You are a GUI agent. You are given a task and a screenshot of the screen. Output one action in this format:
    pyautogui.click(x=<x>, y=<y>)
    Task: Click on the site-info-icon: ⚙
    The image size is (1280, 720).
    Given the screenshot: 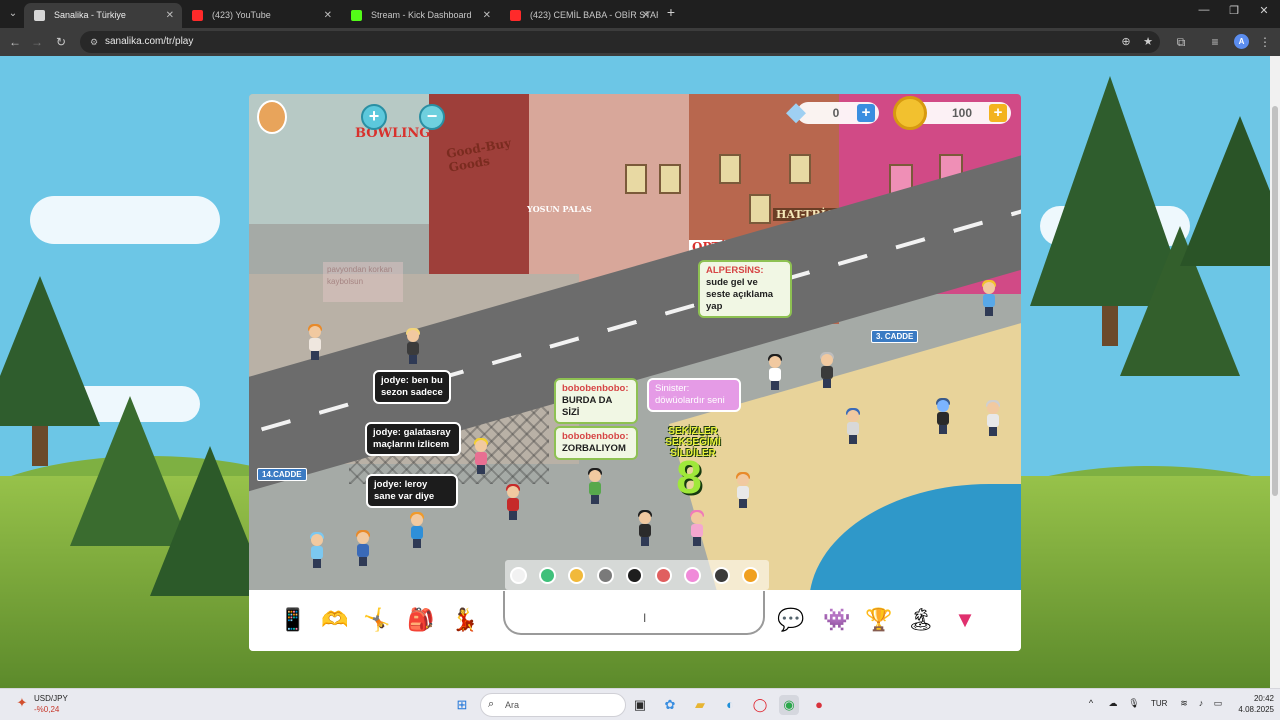 What is the action you would take?
    pyautogui.click(x=94, y=42)
    